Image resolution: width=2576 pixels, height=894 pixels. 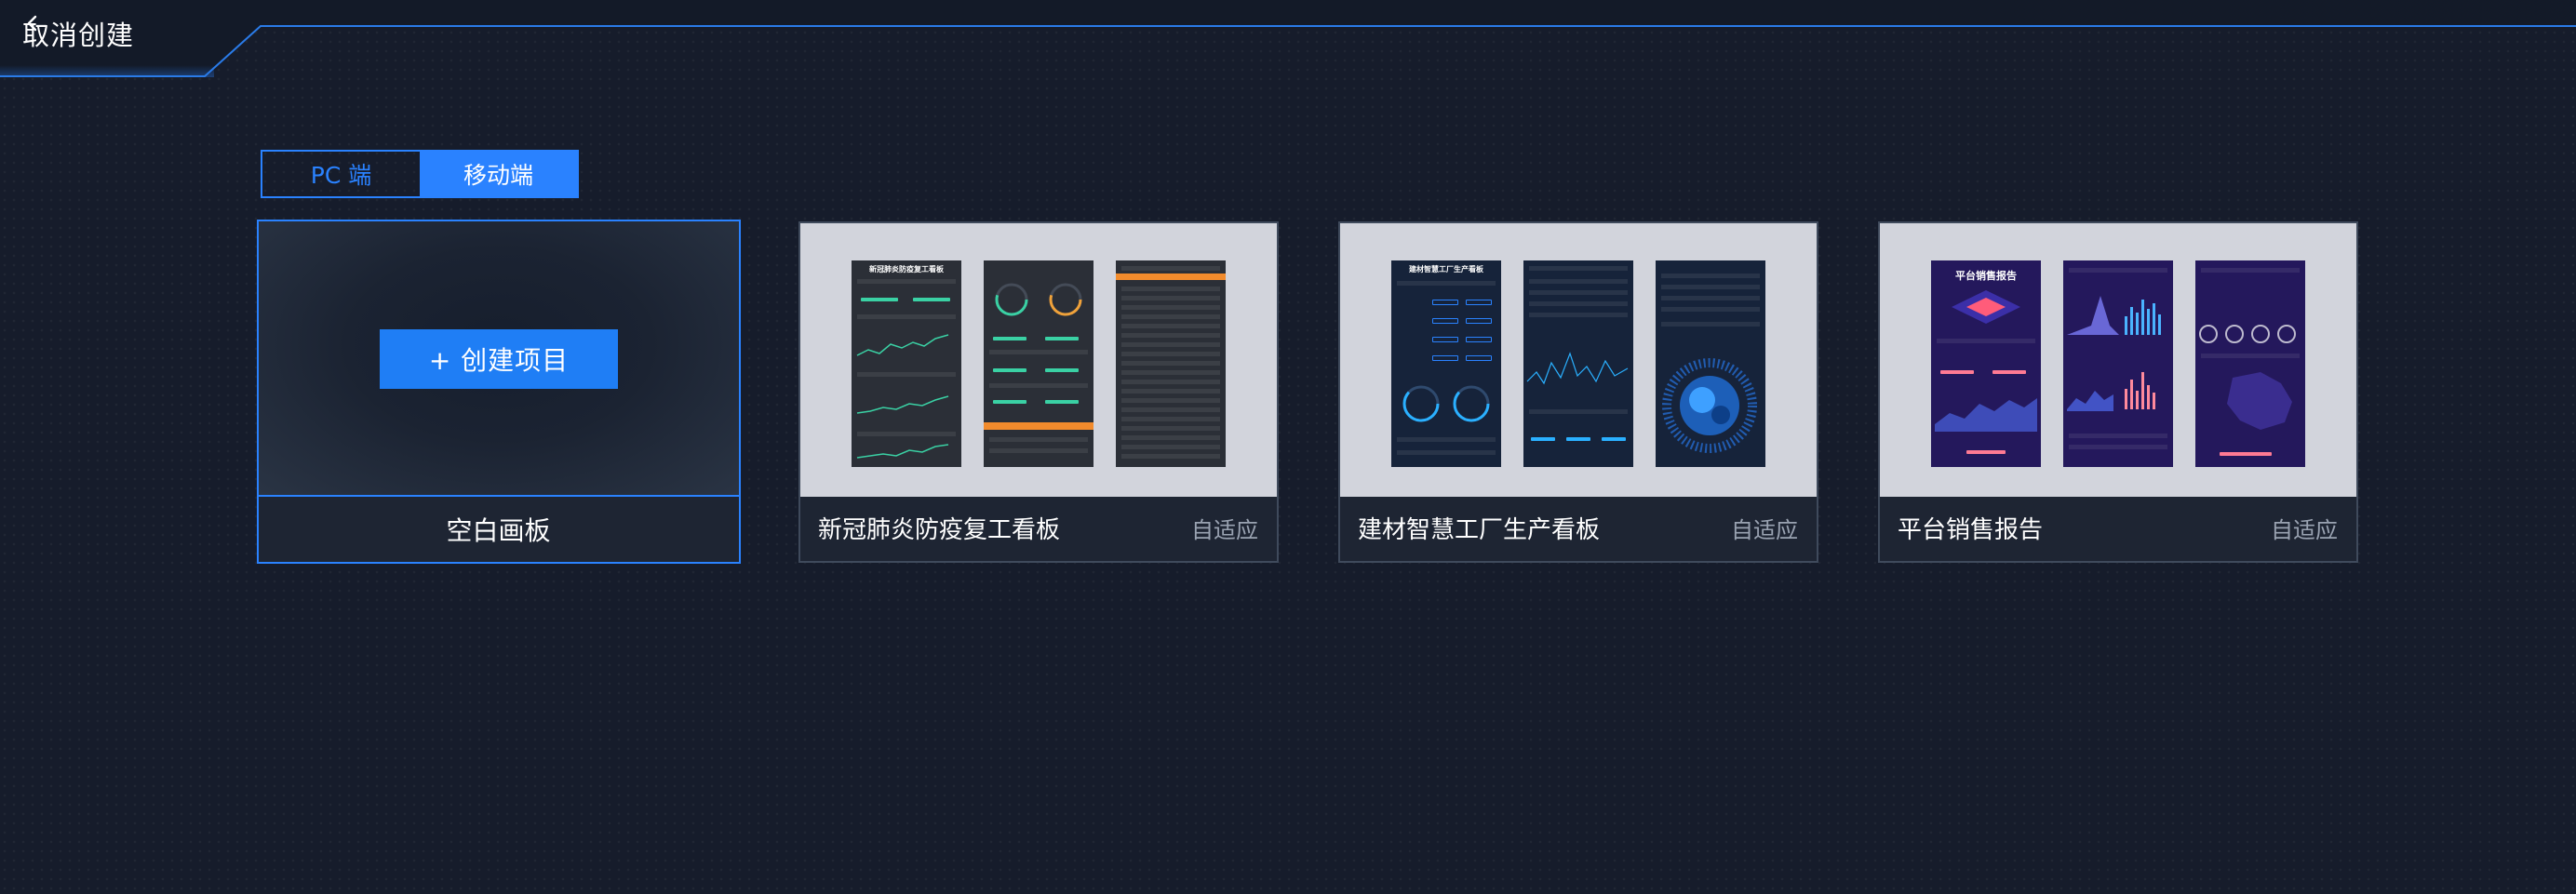 What do you see at coordinates (1709, 406) in the screenshot?
I see `preview-radial-chart` at bounding box center [1709, 406].